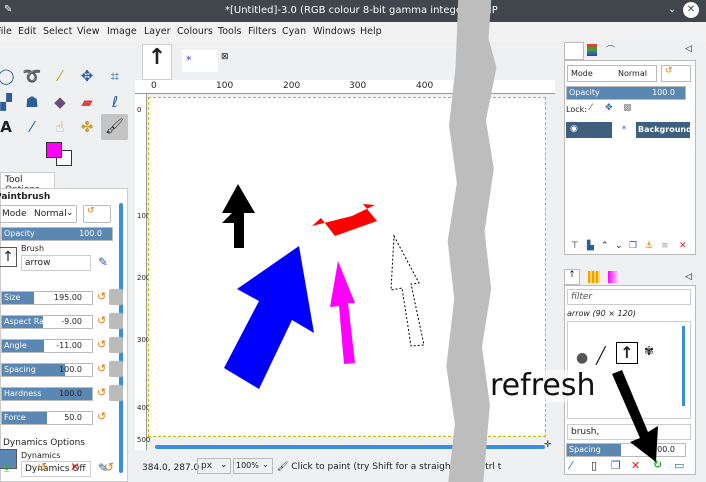  What do you see at coordinates (575, 246) in the screenshot?
I see `new-layer-group-icon: ⊤` at bounding box center [575, 246].